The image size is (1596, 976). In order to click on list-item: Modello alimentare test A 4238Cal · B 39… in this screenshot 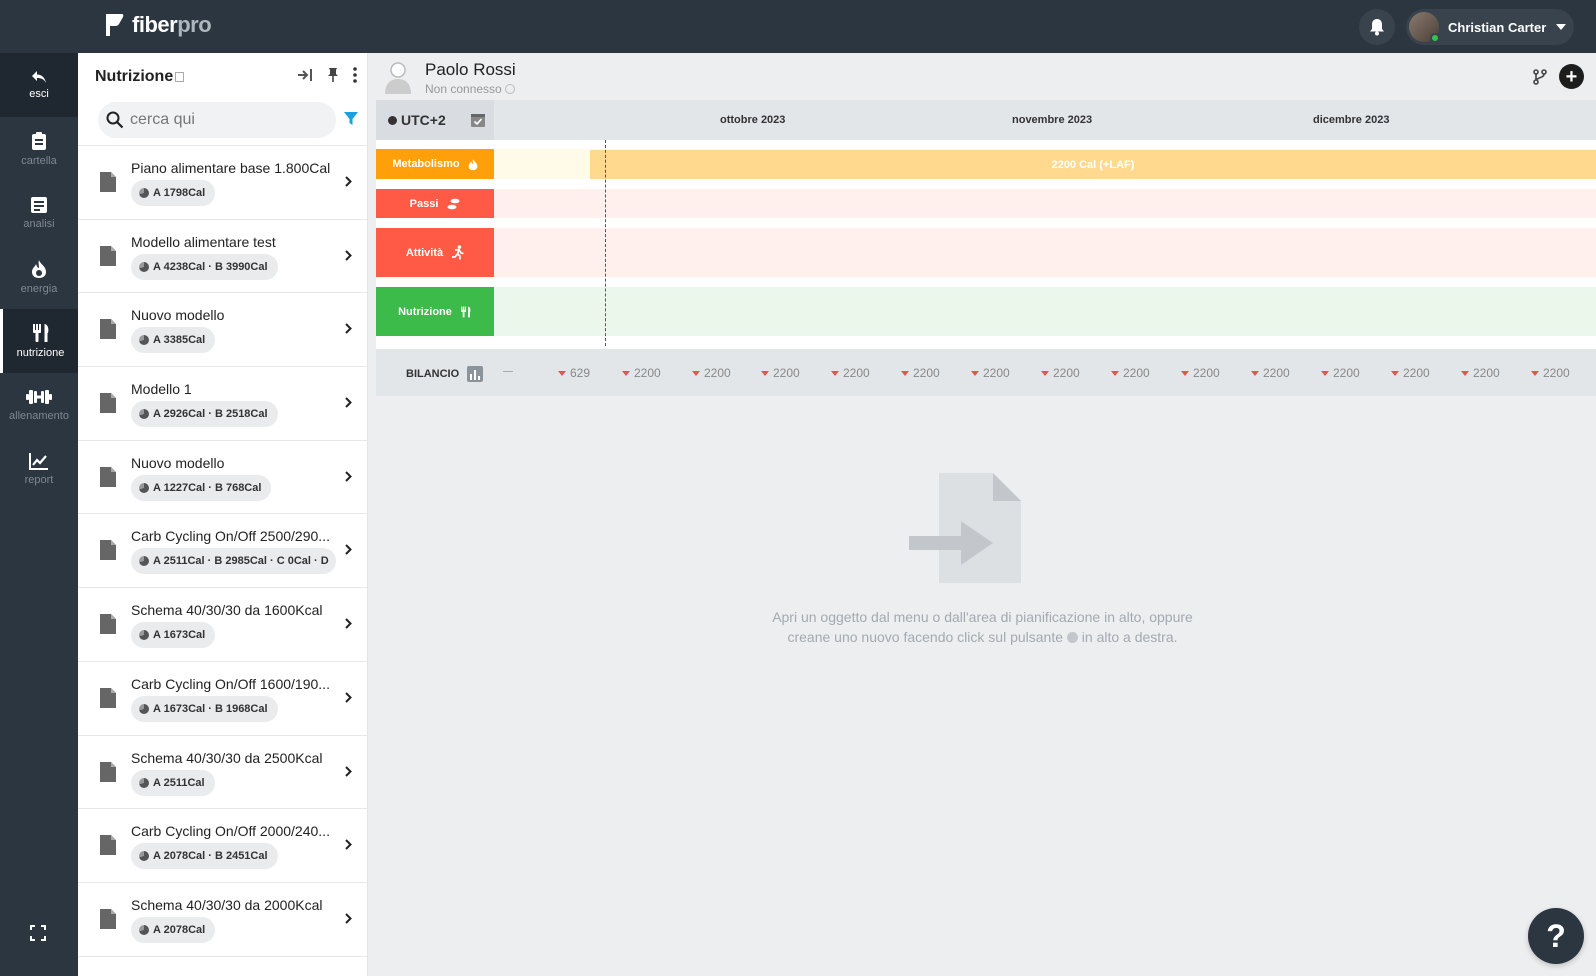, I will do `click(222, 257)`.